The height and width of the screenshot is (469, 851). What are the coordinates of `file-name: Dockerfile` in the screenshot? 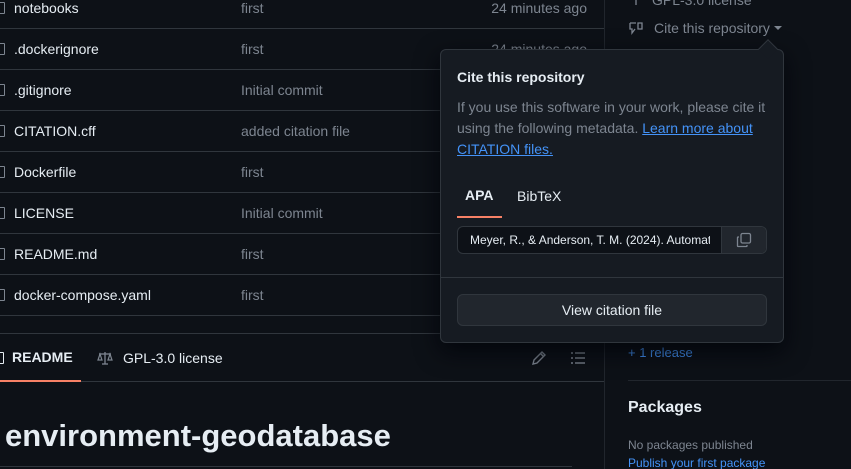 It's located at (45, 172).